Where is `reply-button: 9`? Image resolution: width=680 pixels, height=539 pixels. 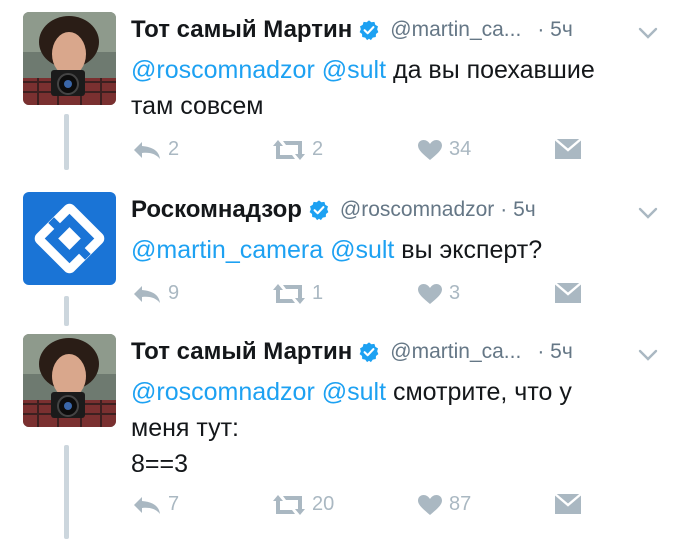
reply-button: 9 is located at coordinates (155, 293).